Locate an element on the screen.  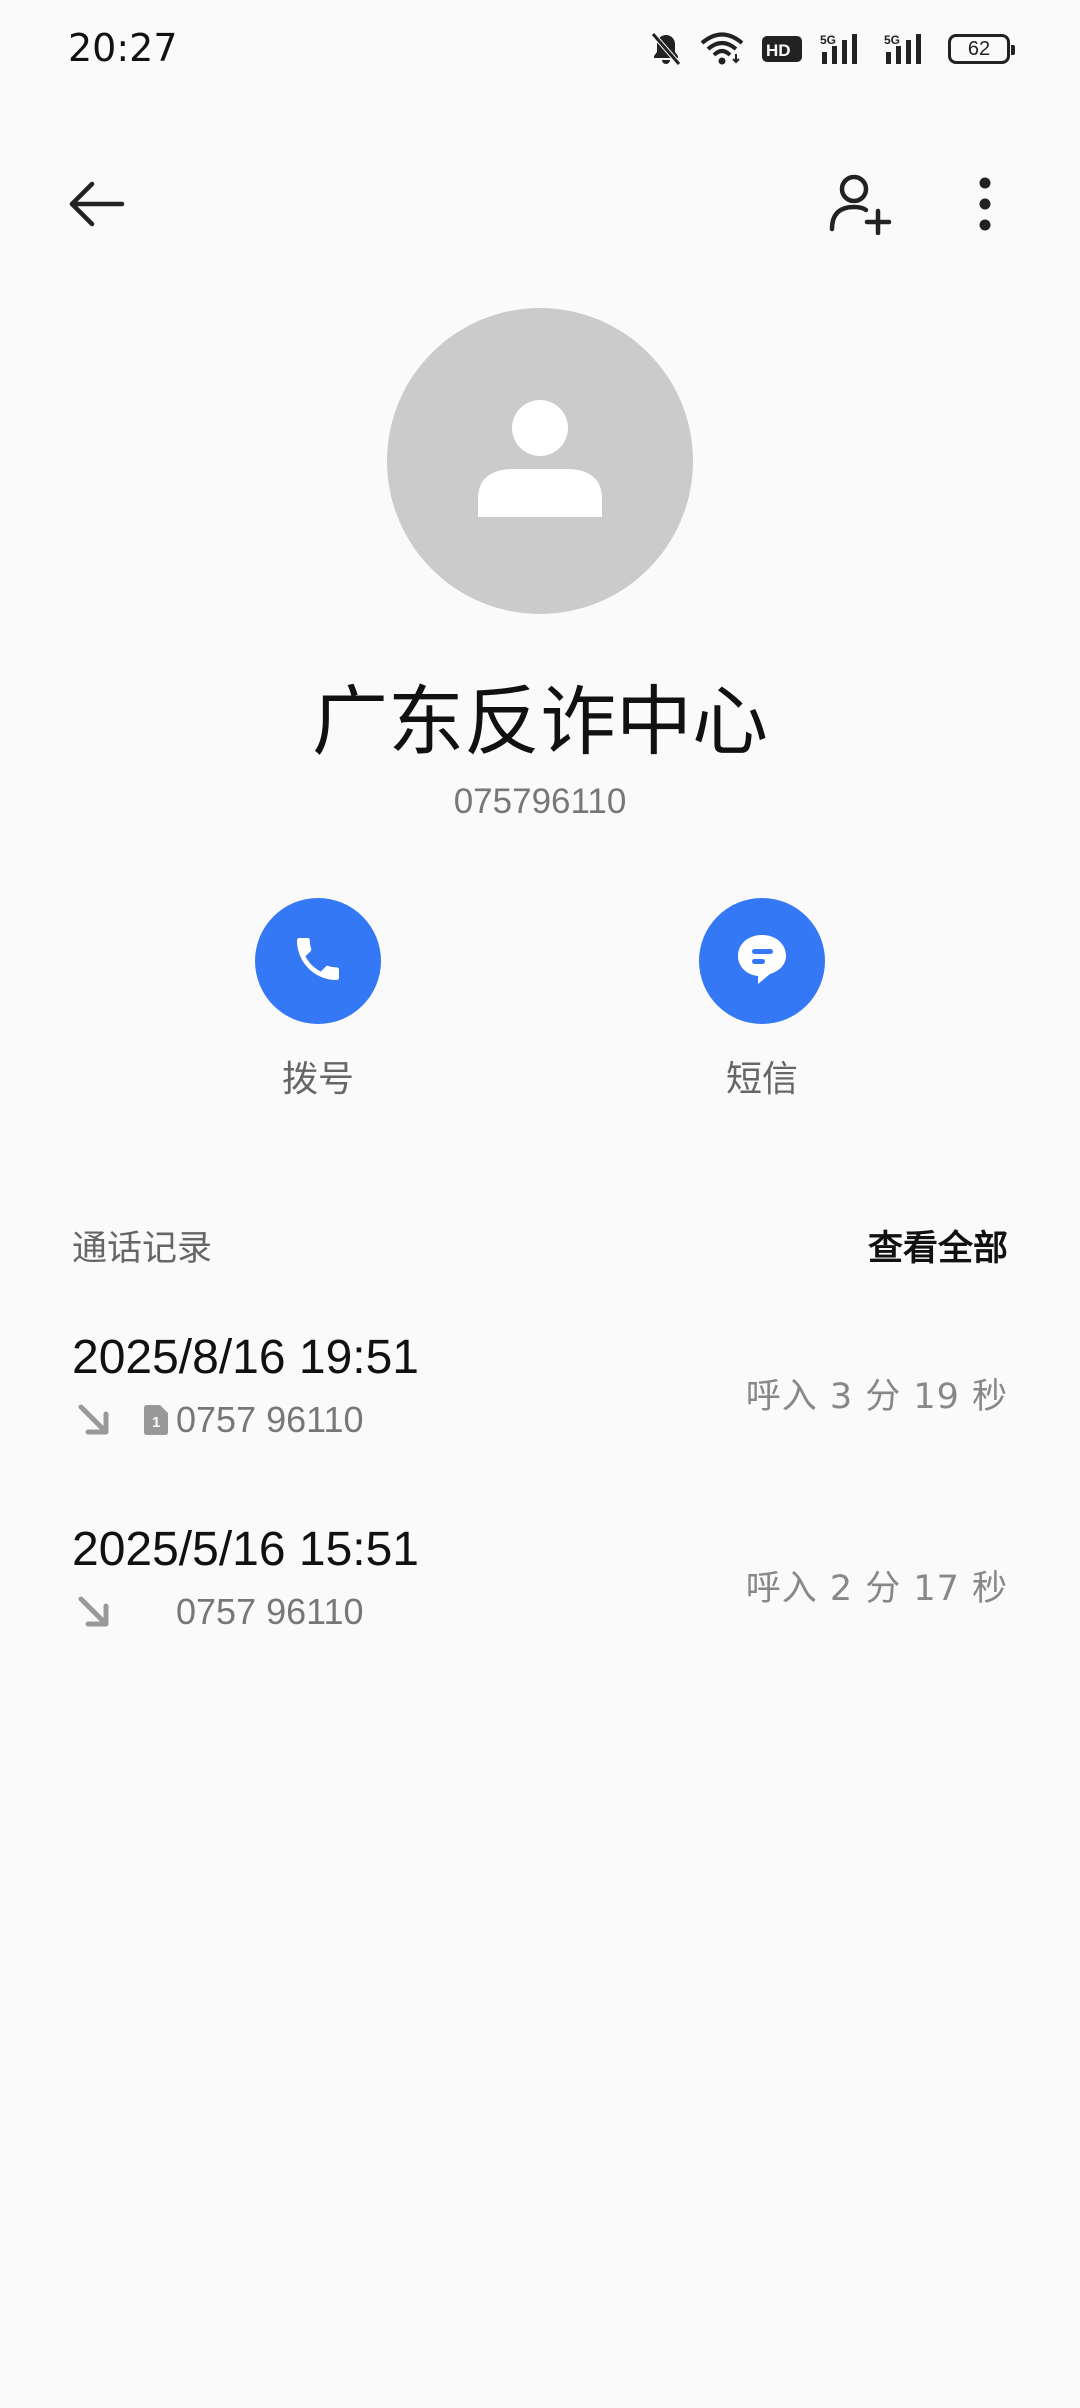
message-icon is located at coordinates (762, 961).